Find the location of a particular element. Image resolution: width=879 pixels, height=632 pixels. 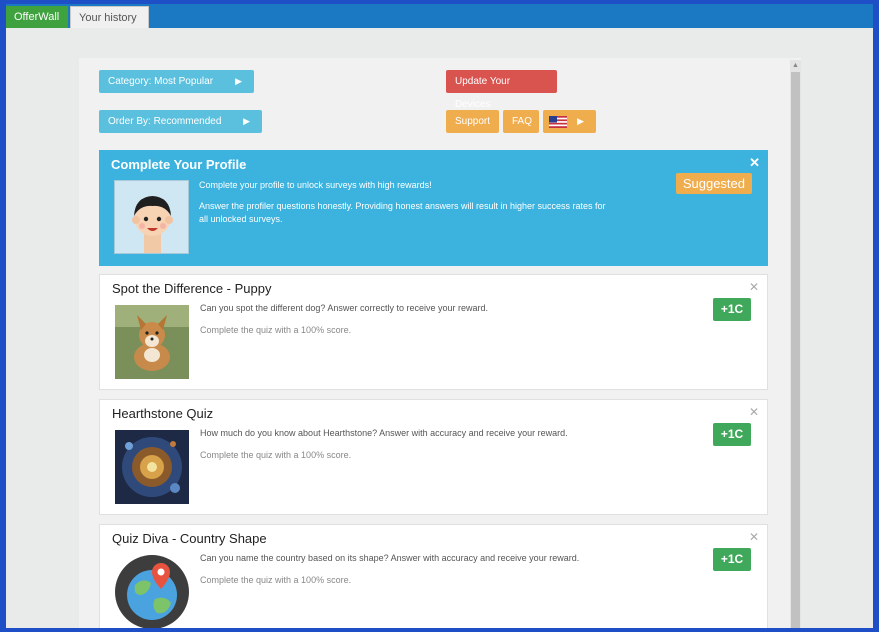

offer-title: Spot the Difference - Puppy is located at coordinates (192, 288).